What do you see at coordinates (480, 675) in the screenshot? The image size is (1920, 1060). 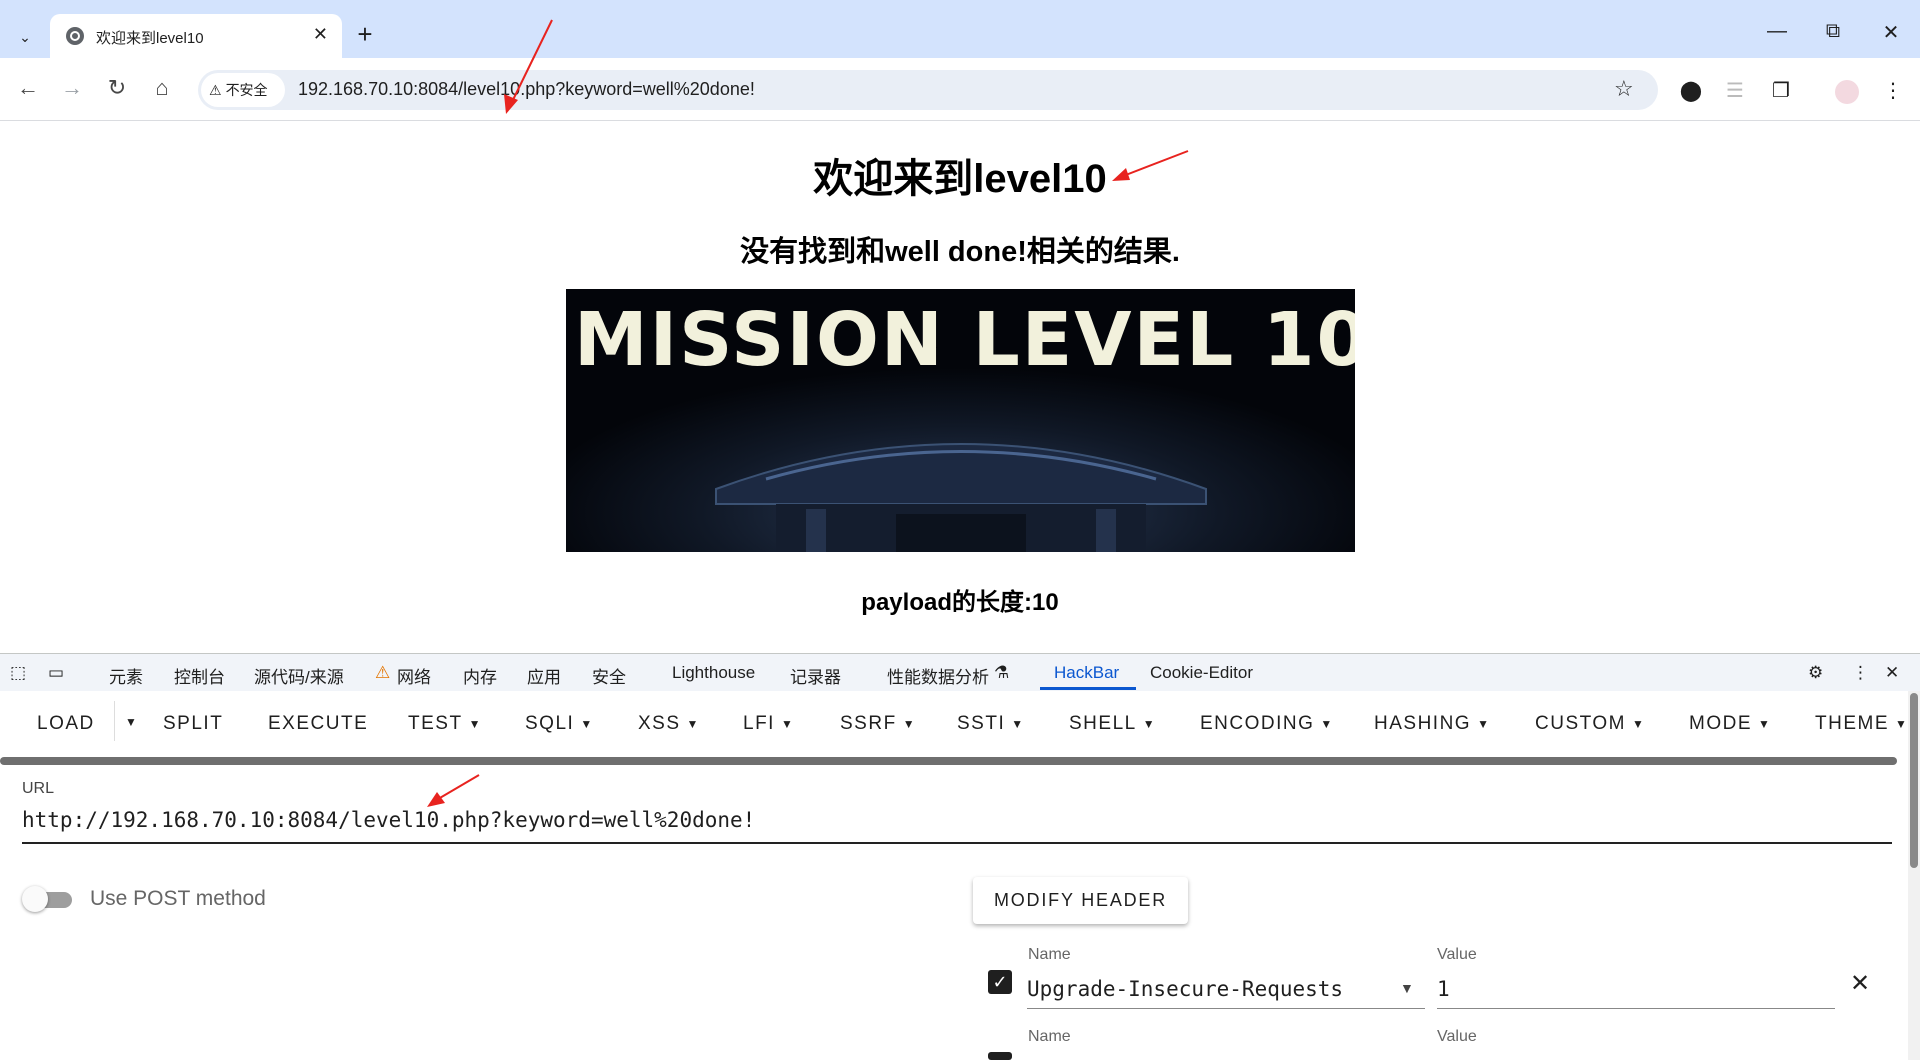 I see `tab-memory: 内存` at bounding box center [480, 675].